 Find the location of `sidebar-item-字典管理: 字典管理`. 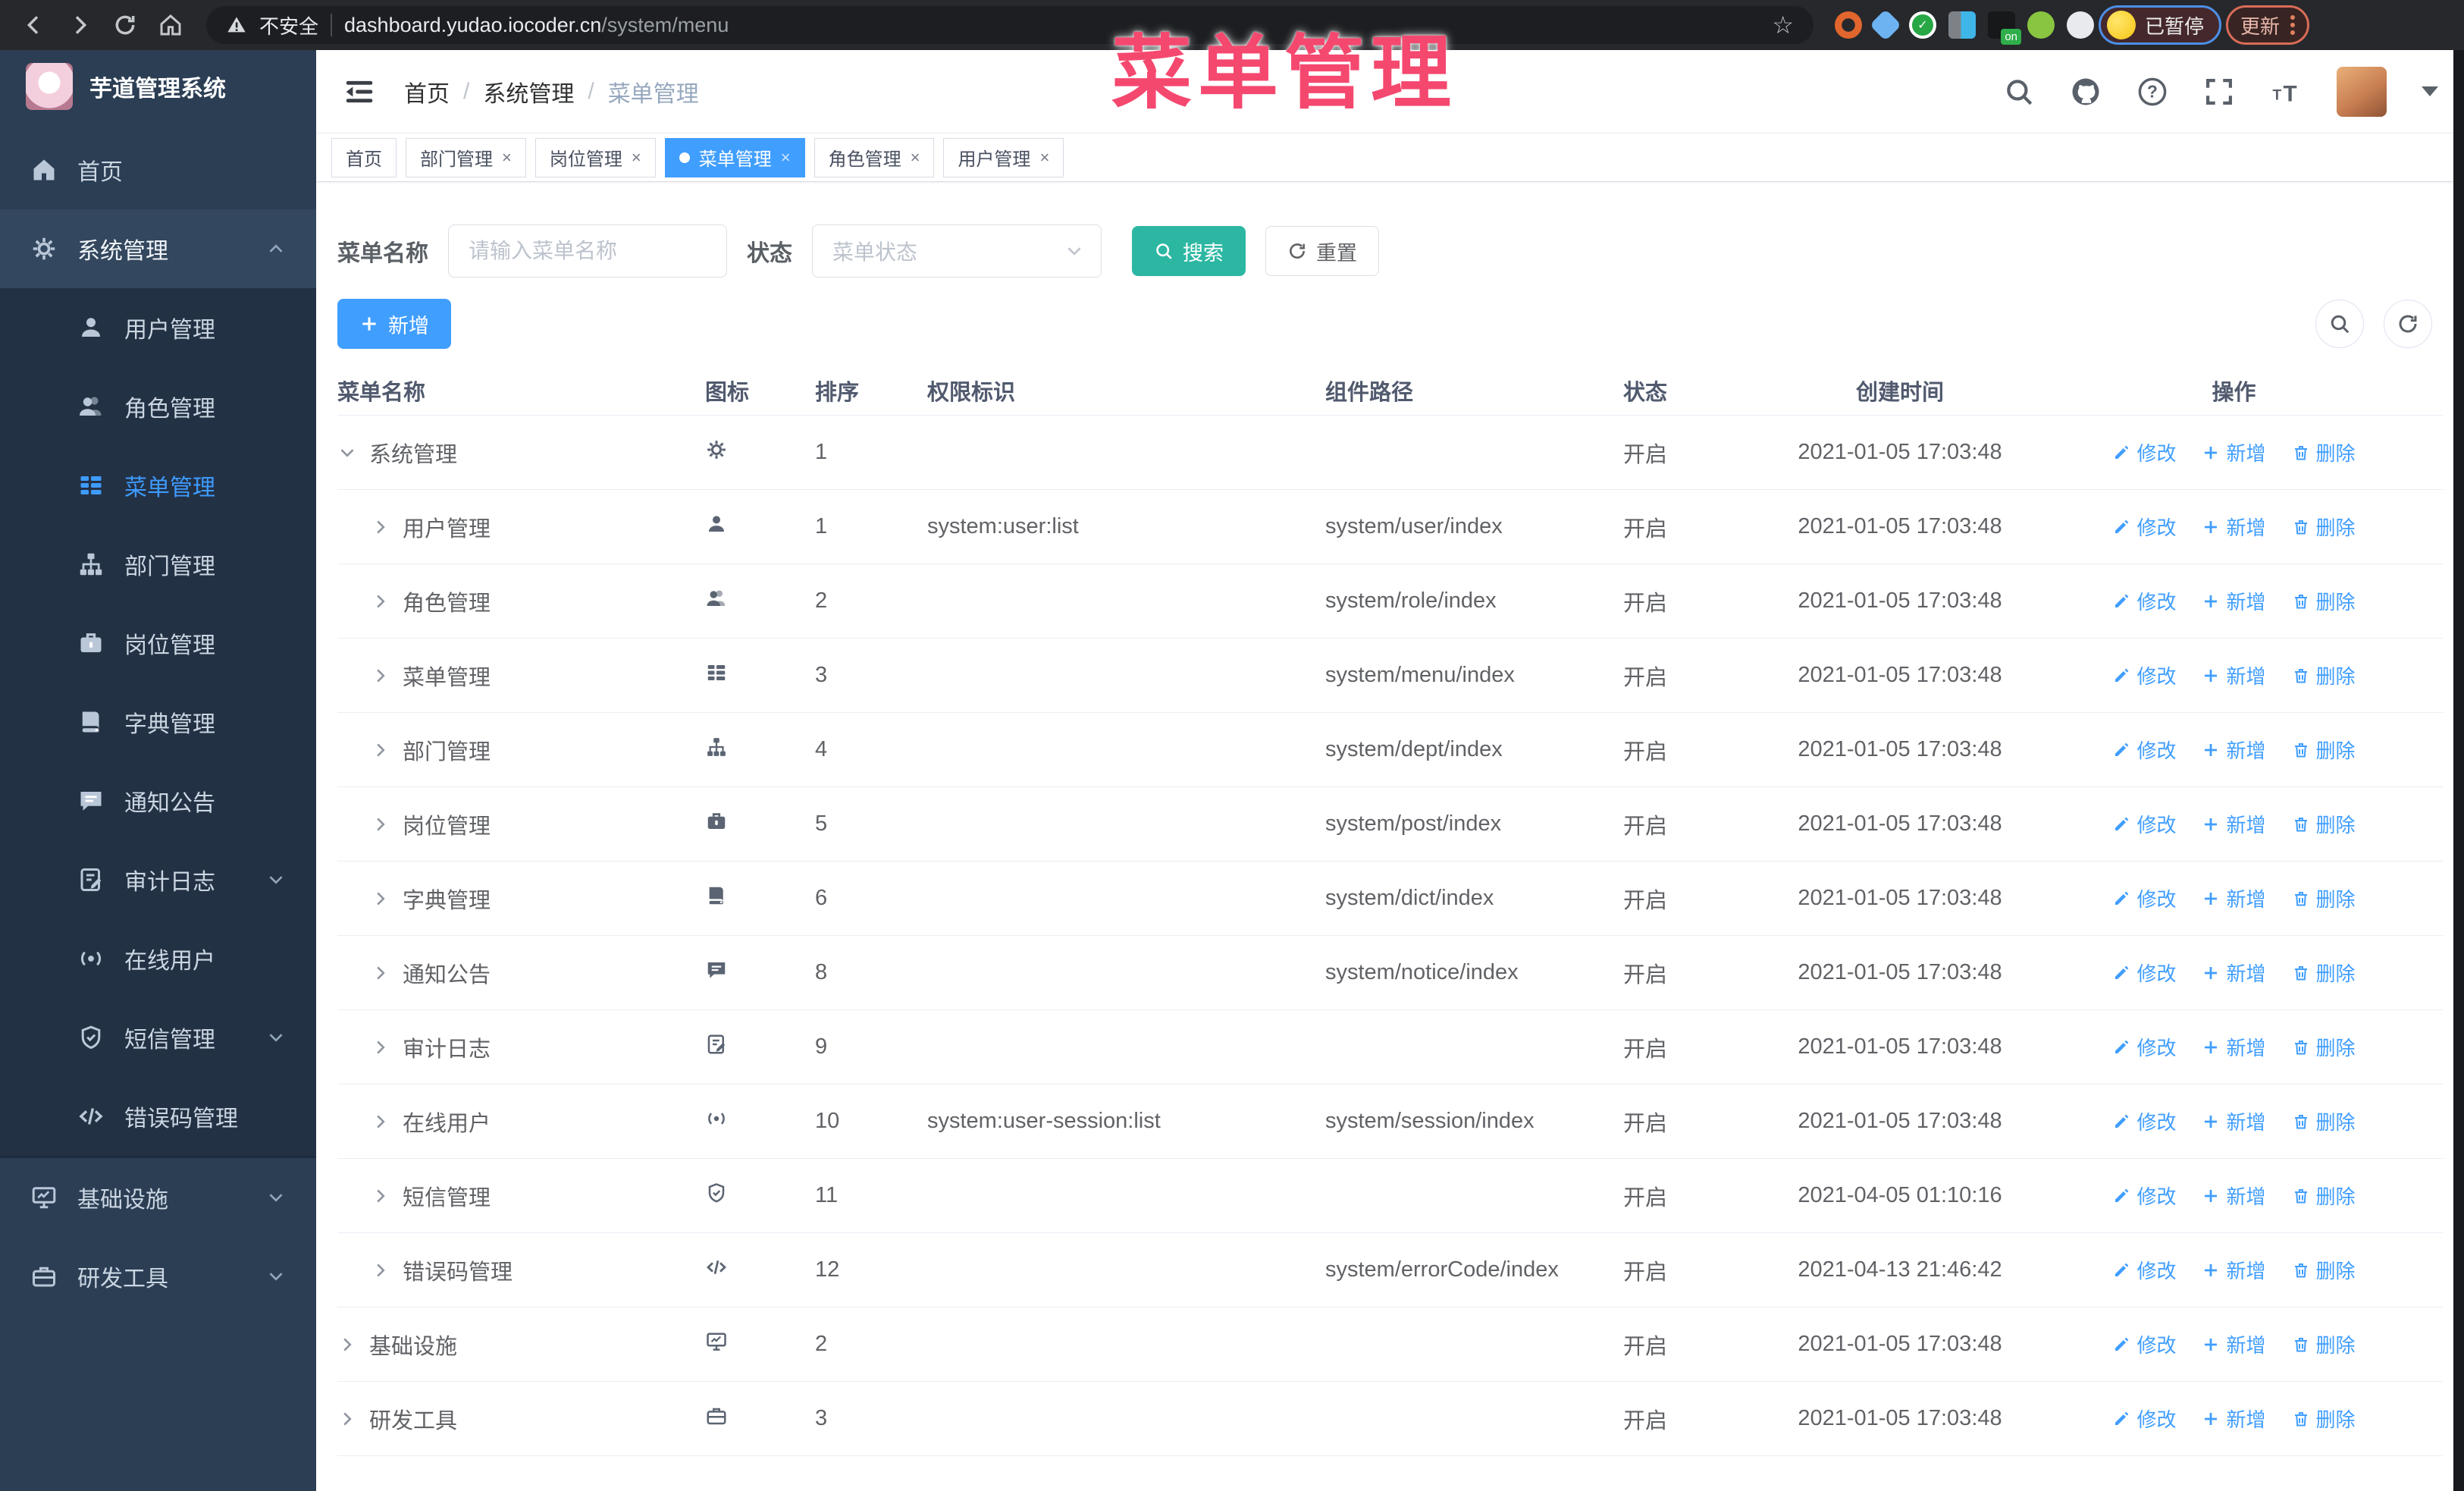

sidebar-item-字典管理: 字典管理 is located at coordinates (158, 722).